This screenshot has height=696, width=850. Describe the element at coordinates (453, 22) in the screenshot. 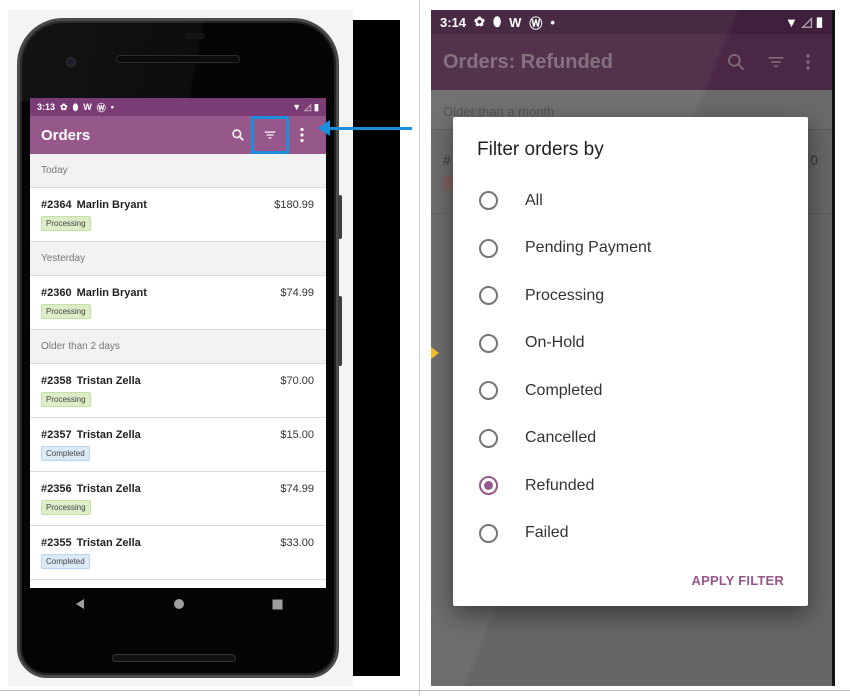

I see `status-time: 3:14` at that location.